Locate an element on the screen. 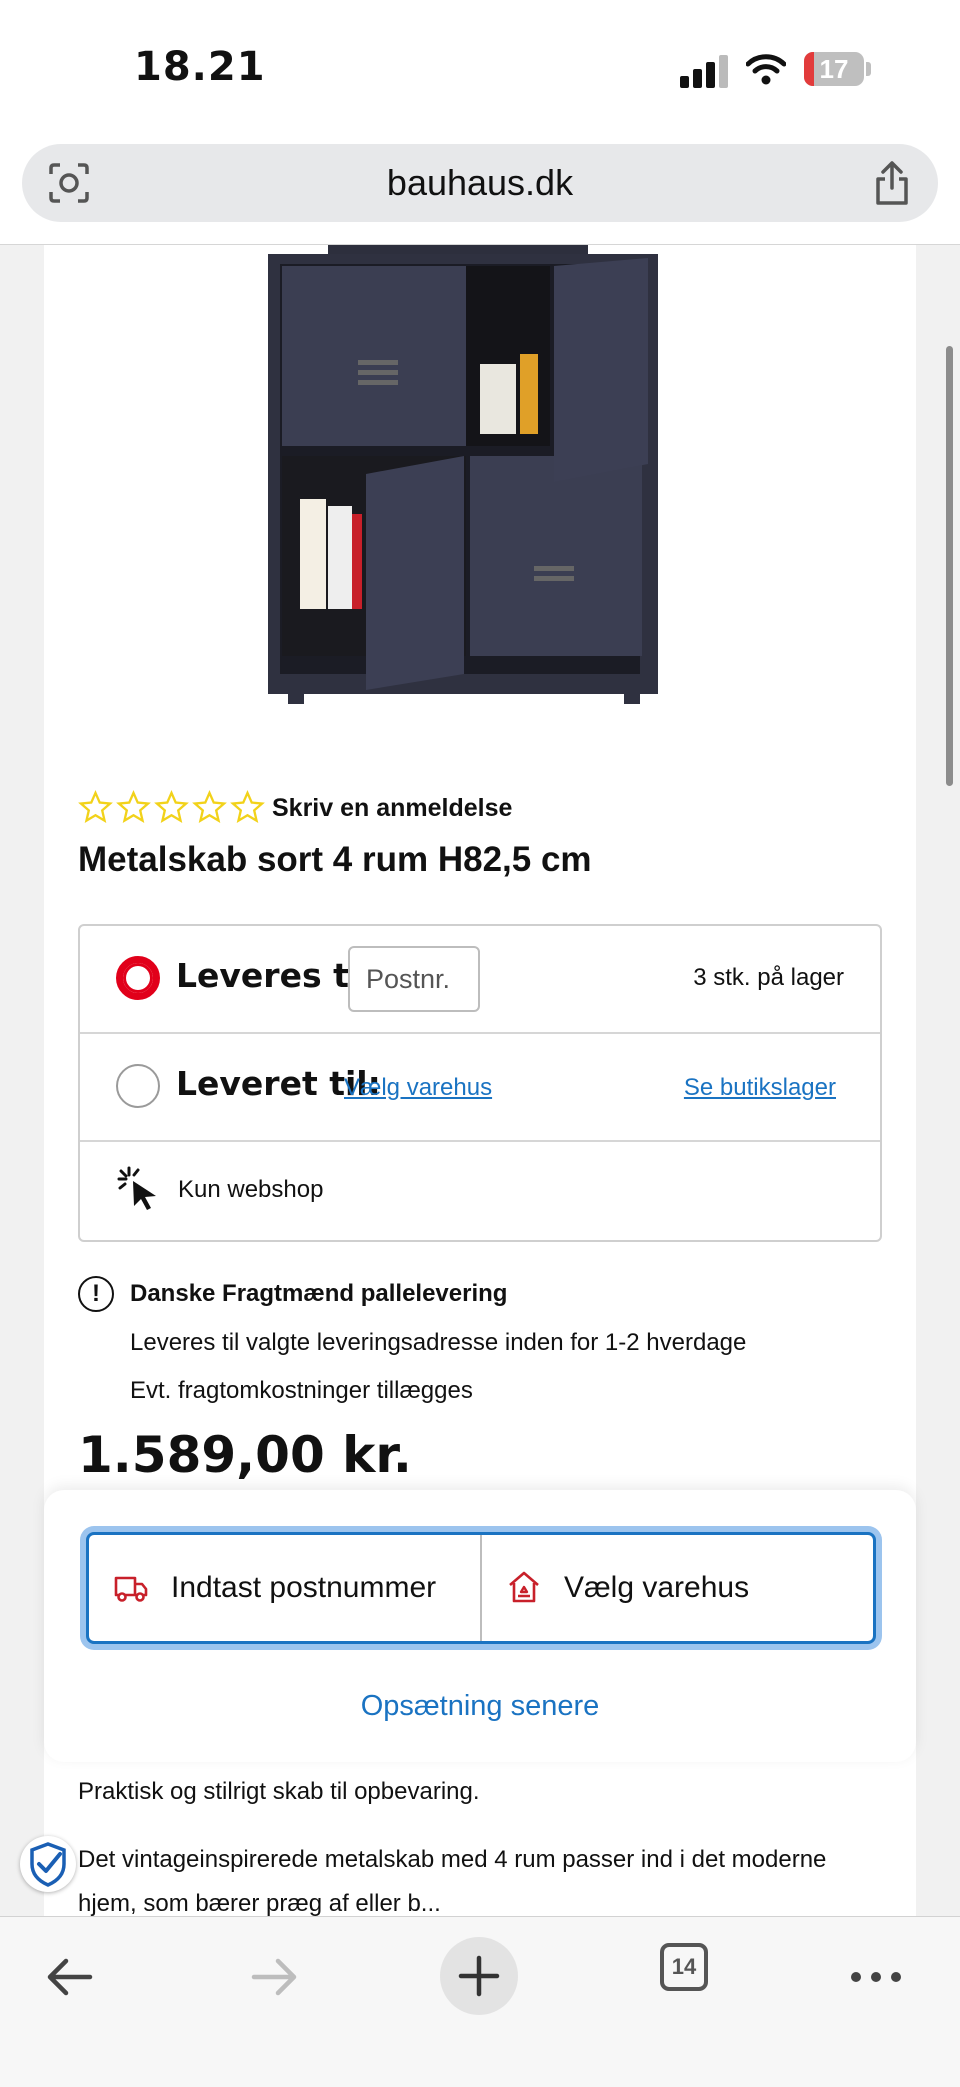 The image size is (960, 2087). enter-postcode-button: Indtast postnummer is located at coordinates (284, 1588).